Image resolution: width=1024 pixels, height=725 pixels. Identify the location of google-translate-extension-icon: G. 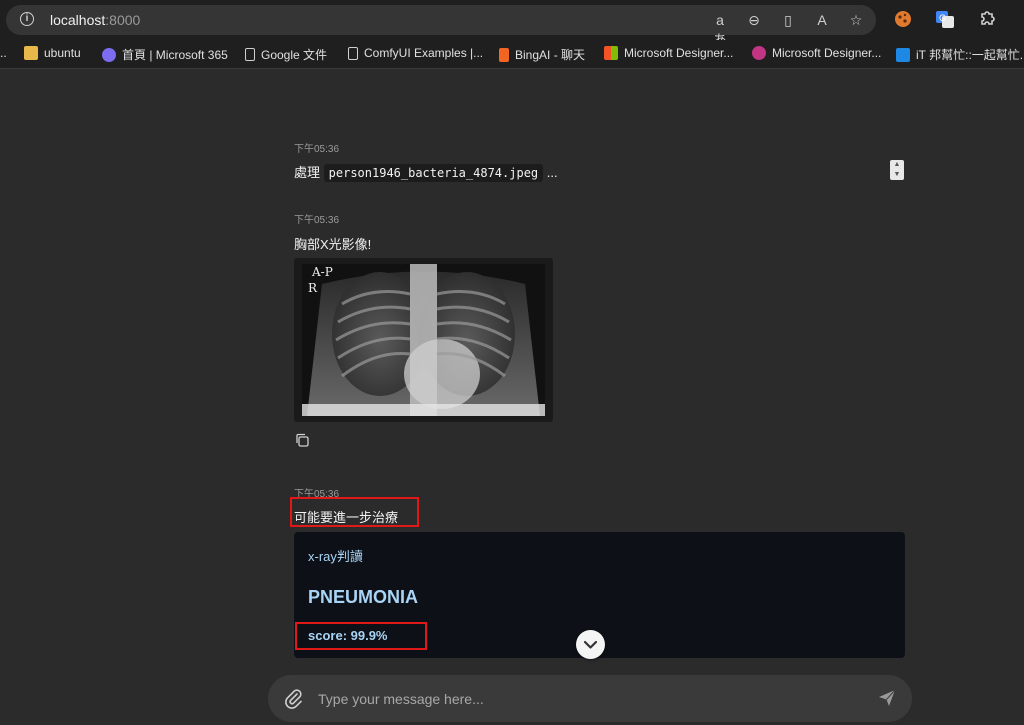
(945, 19).